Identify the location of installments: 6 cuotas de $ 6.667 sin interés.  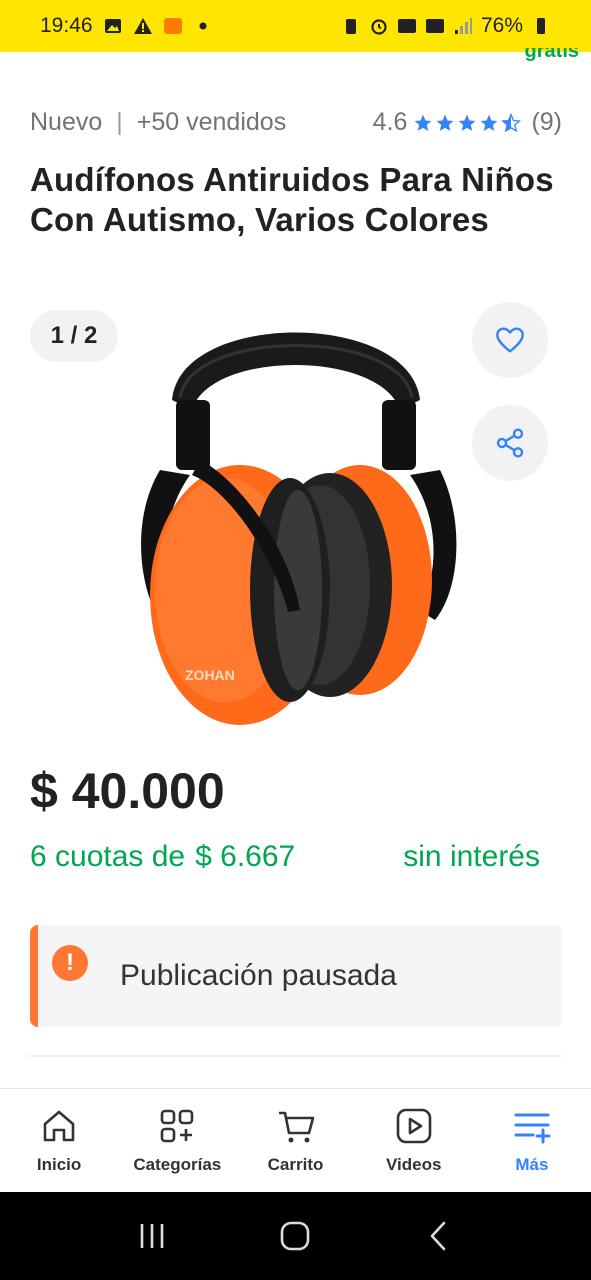
(300, 857).